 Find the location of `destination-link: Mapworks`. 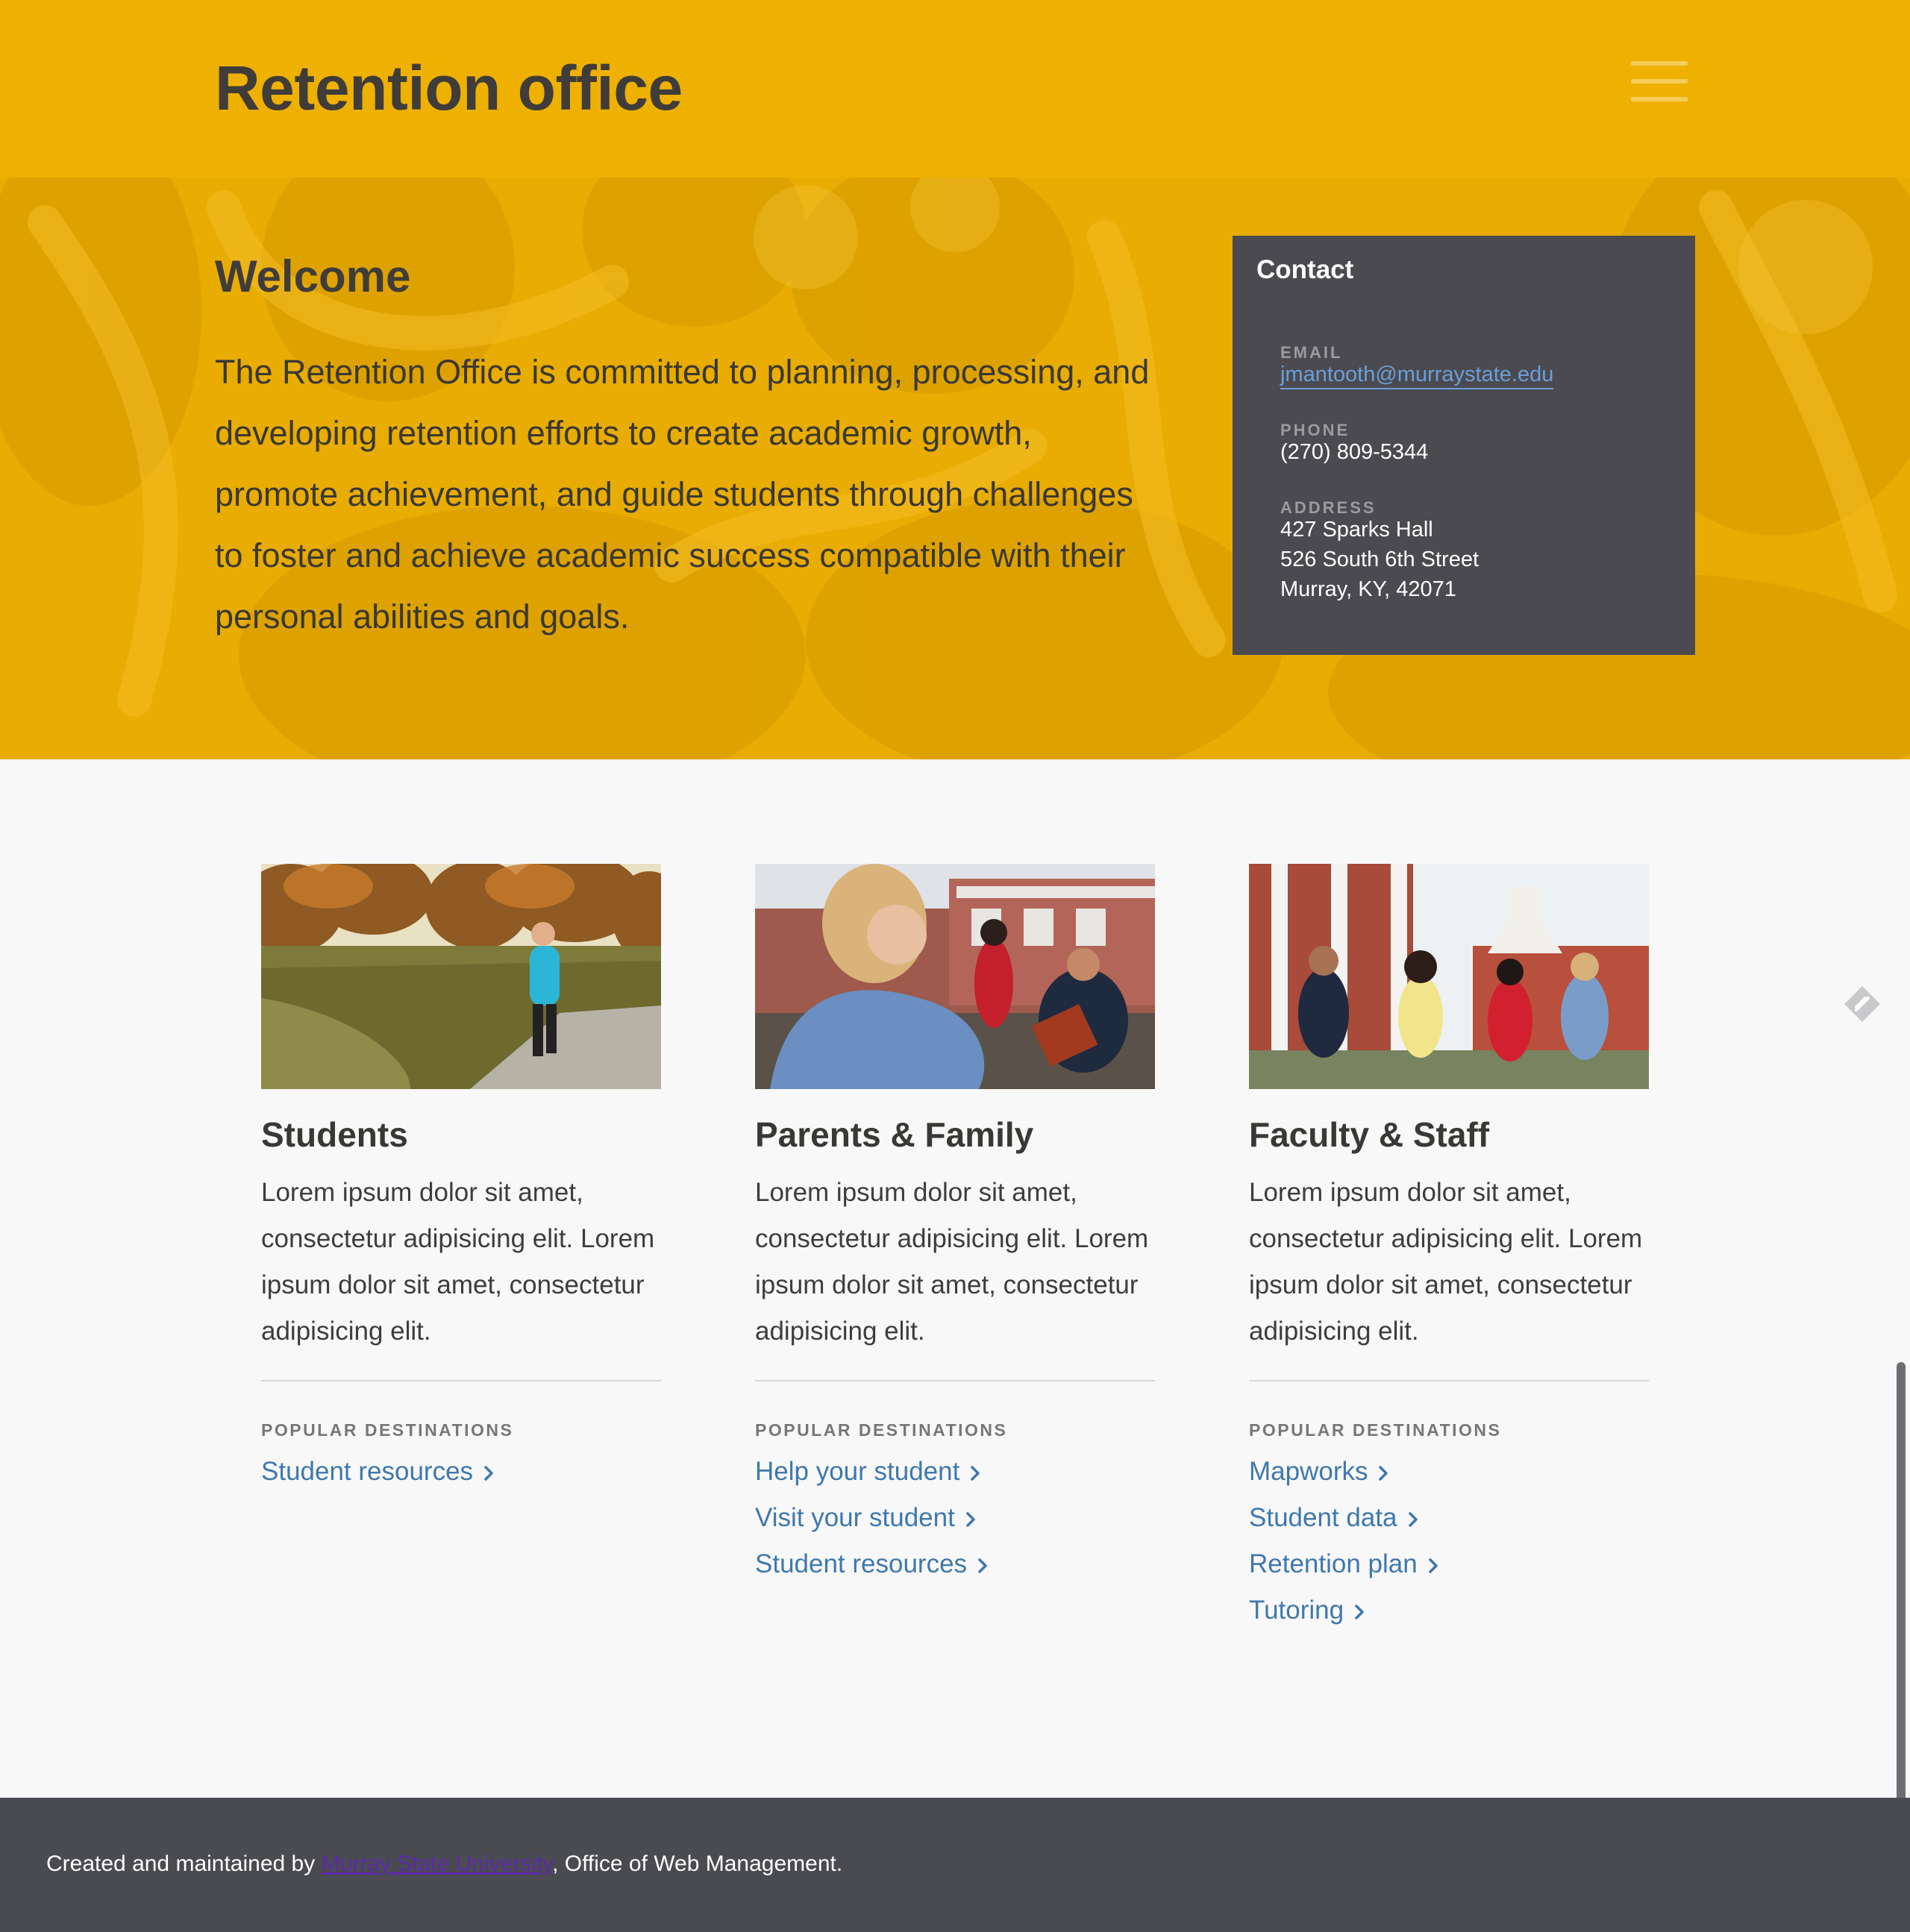

destination-link: Mapworks is located at coordinates (1344, 1472).